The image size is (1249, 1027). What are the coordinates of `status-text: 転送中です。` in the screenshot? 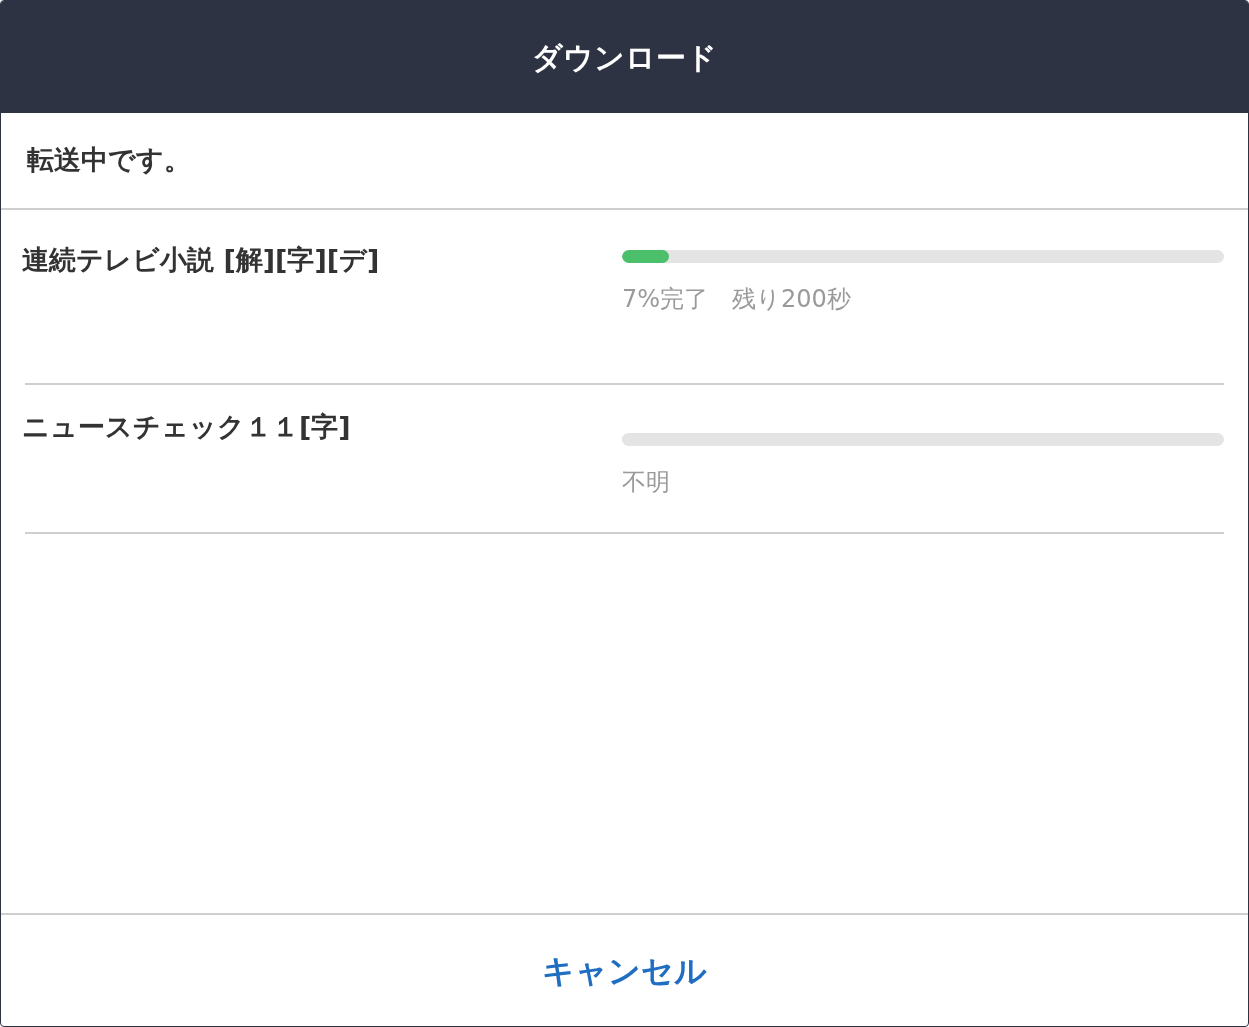 It's located at (109, 160).